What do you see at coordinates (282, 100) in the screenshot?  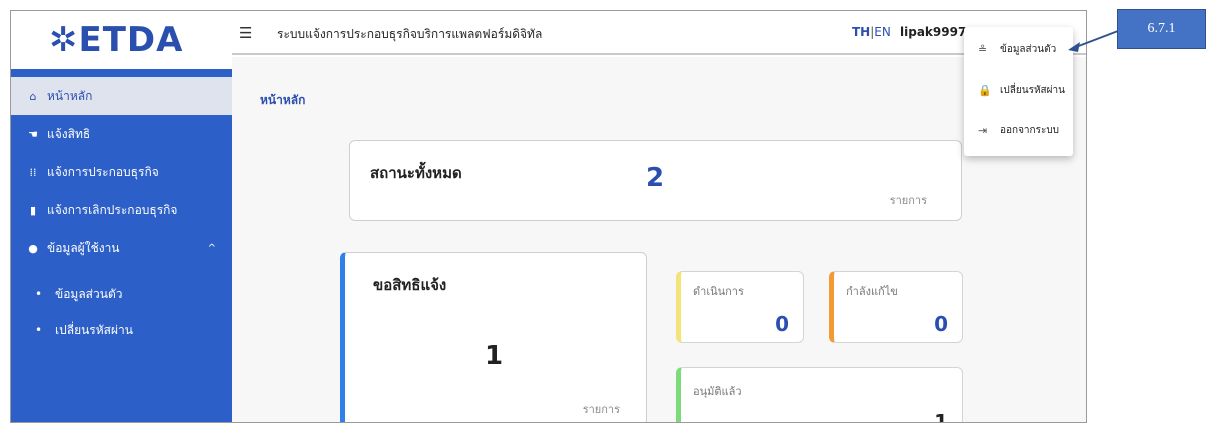 I see `breadcrumb: หน้าหลัก` at bounding box center [282, 100].